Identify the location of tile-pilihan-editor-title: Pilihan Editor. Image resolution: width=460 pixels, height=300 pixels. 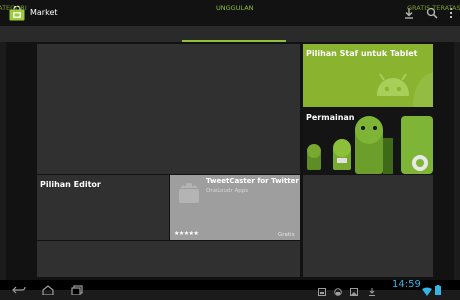
(70, 184).